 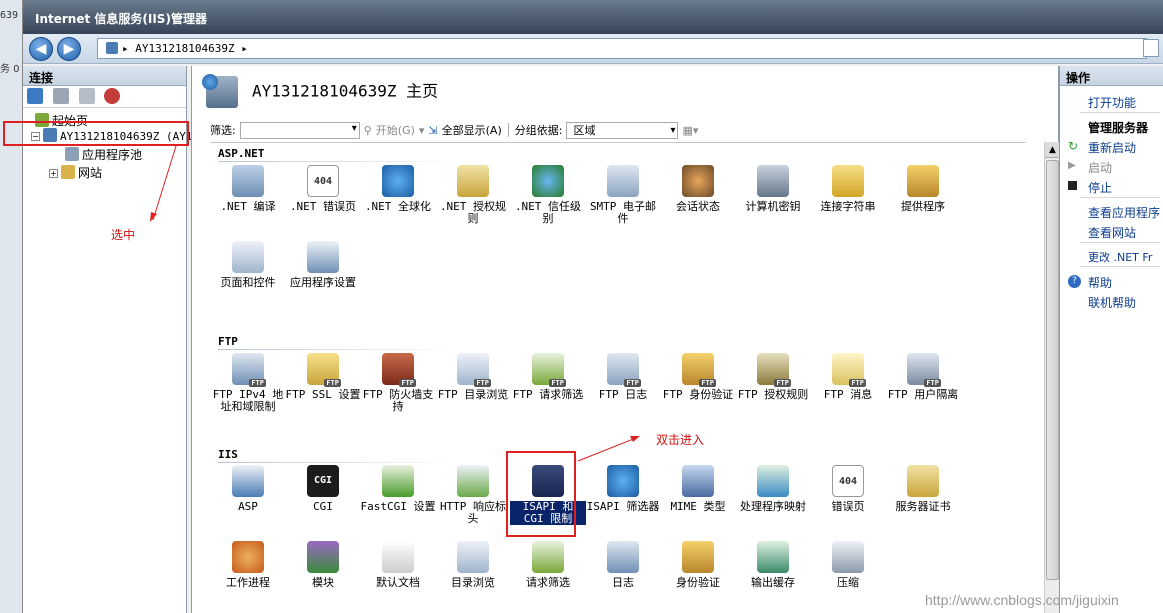 What do you see at coordinates (248, 557) in the screenshot?
I see `worker-process-icon` at bounding box center [248, 557].